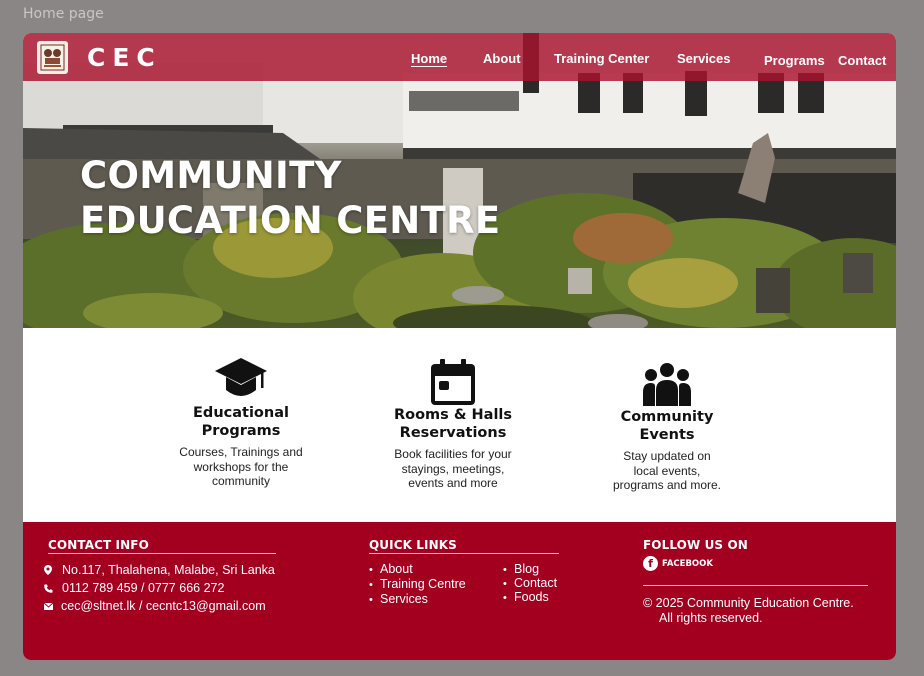  Describe the element at coordinates (530, 583) in the screenshot. I see `quick-link-contact: Contact` at that location.